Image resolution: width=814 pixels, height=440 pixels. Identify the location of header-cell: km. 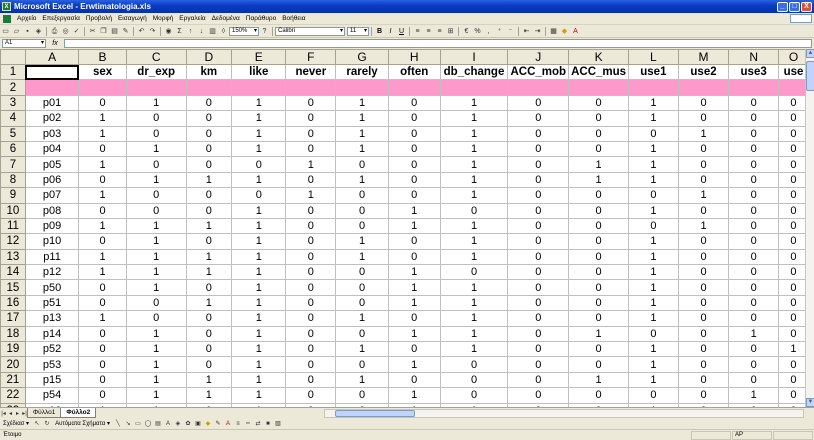
(209, 72).